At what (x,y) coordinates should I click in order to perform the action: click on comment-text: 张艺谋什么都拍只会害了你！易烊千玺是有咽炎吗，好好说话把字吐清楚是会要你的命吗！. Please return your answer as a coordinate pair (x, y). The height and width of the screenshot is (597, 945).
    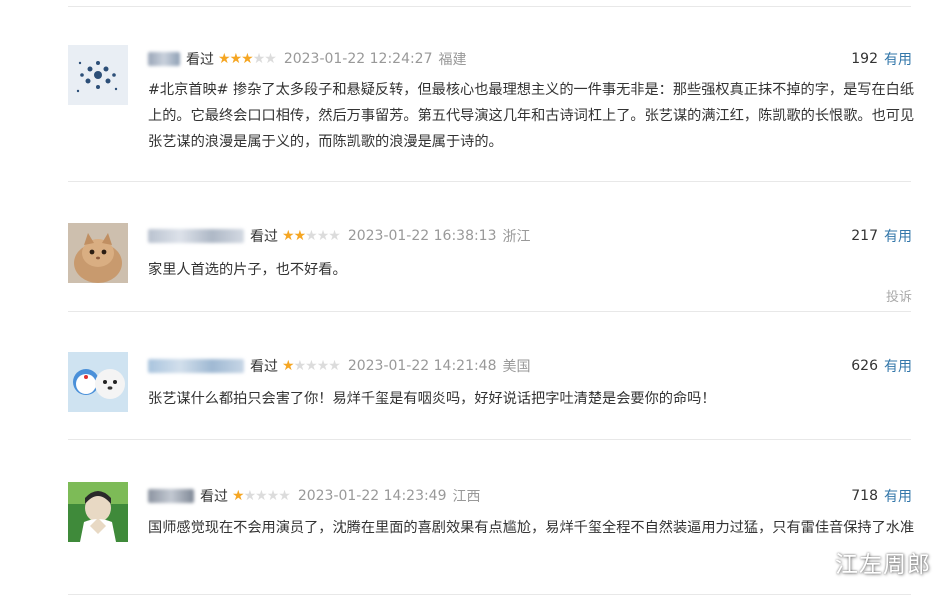
    Looking at the image, I should click on (432, 399).